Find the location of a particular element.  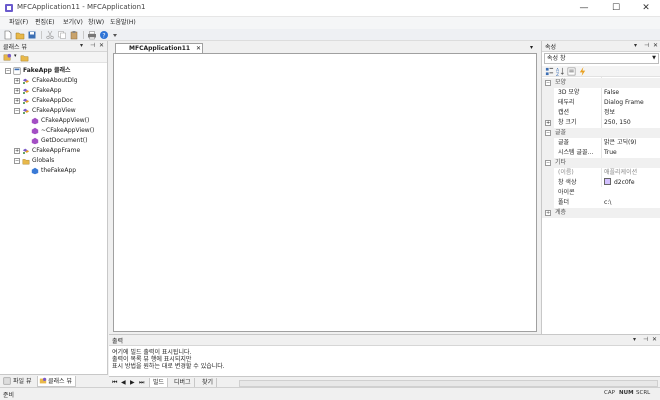

menu-edit: 편집(E) is located at coordinates (45, 23).